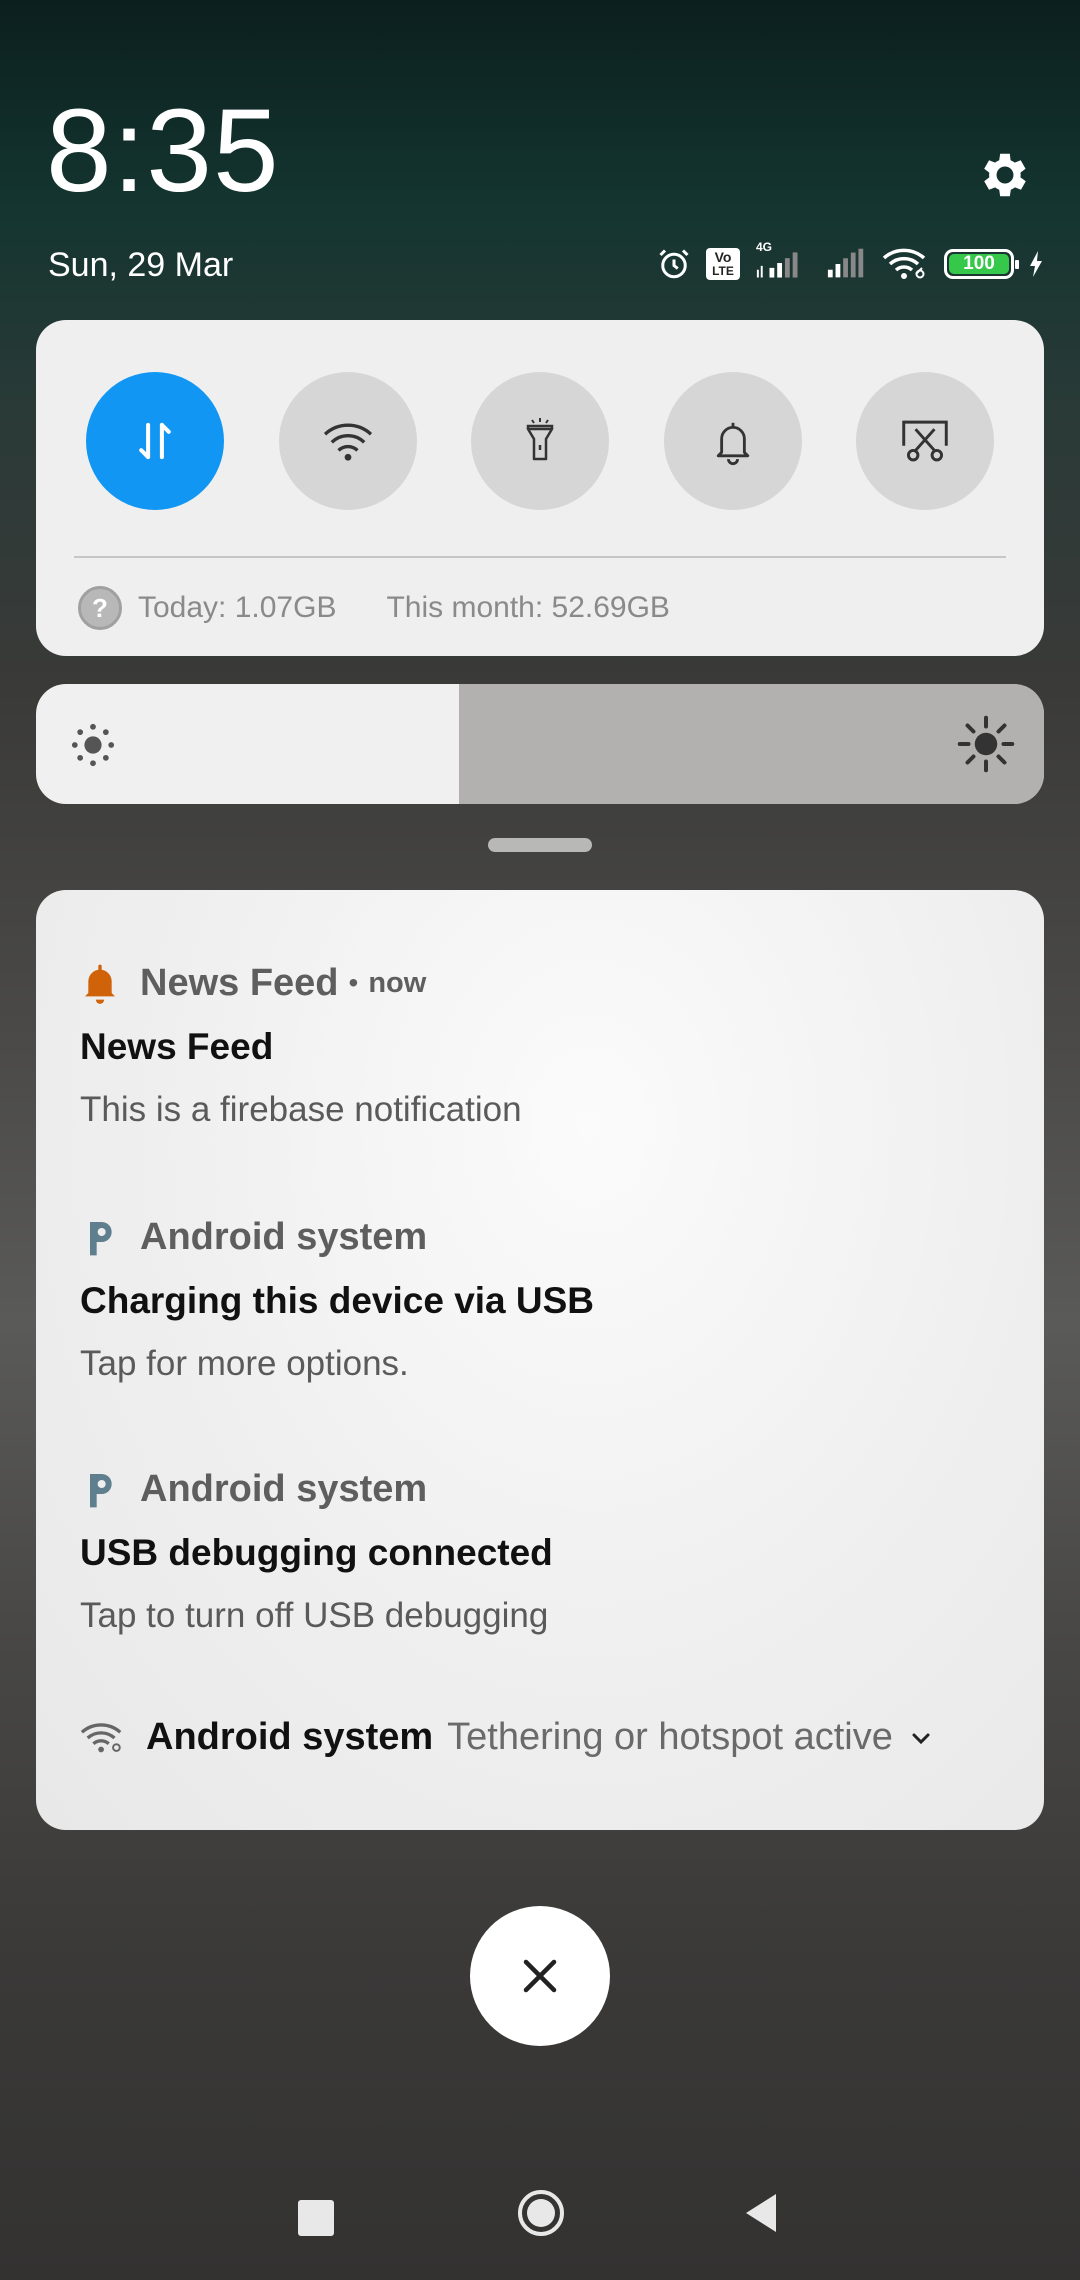 This screenshot has width=1080, height=2280. Describe the element at coordinates (244, 1363) in the screenshot. I see `notification-body: Tap for more options.` at that location.